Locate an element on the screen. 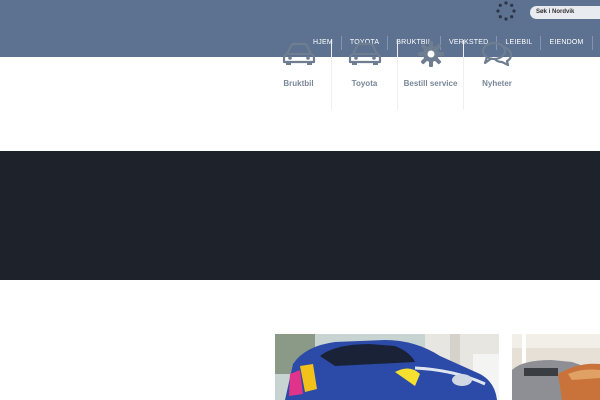  news-image-cars is located at coordinates (556, 367).